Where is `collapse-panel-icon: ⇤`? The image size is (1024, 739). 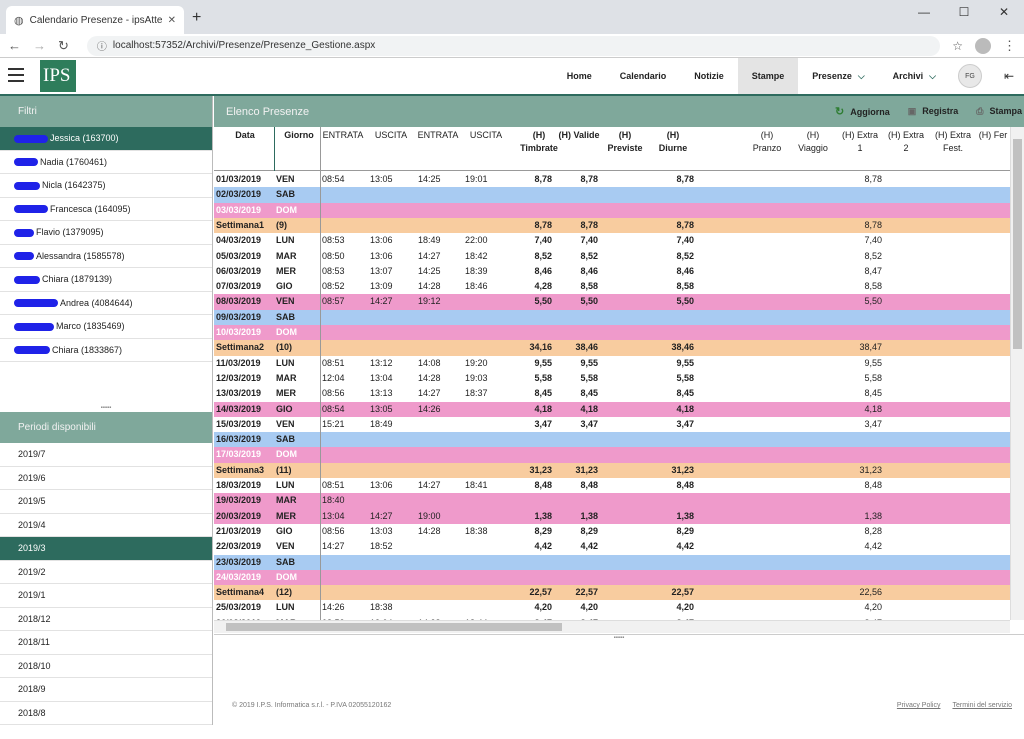 collapse-panel-icon: ⇤ is located at coordinates (1009, 76).